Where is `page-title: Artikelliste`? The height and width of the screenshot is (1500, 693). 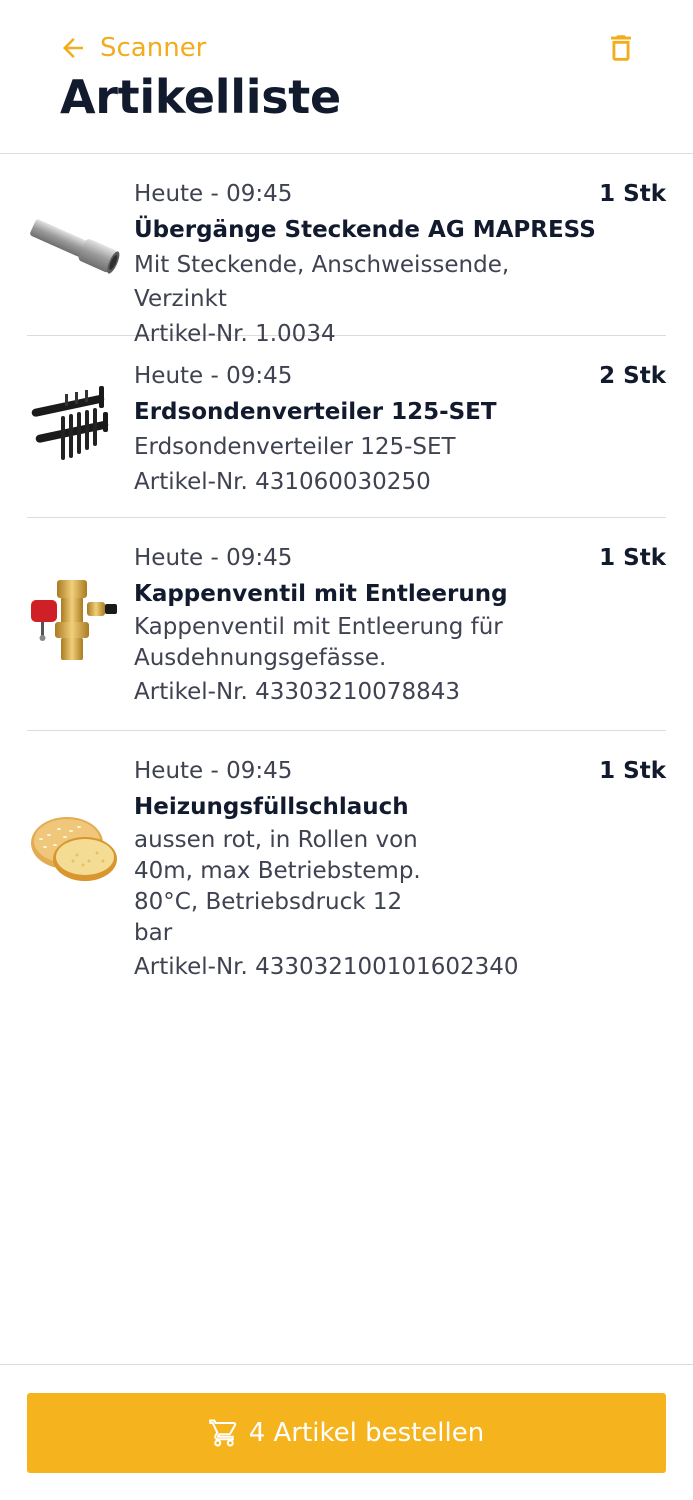
page-title: Artikelliste is located at coordinates (200, 97).